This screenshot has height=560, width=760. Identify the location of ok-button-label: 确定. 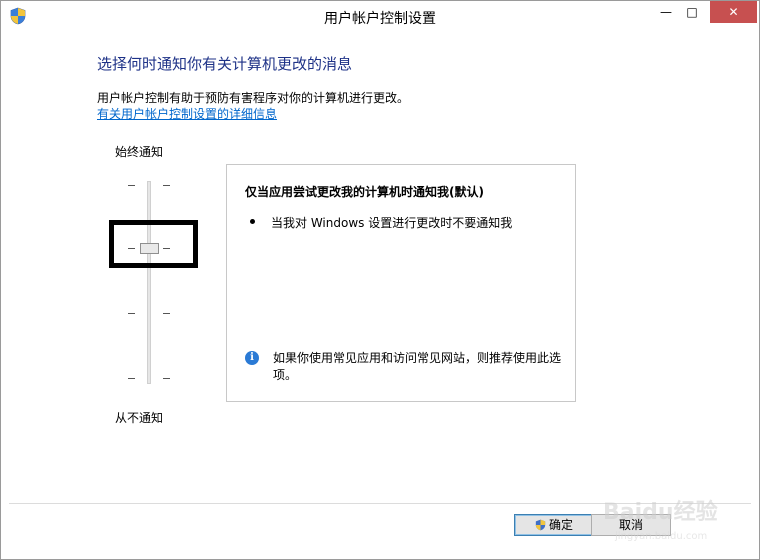
(560, 525).